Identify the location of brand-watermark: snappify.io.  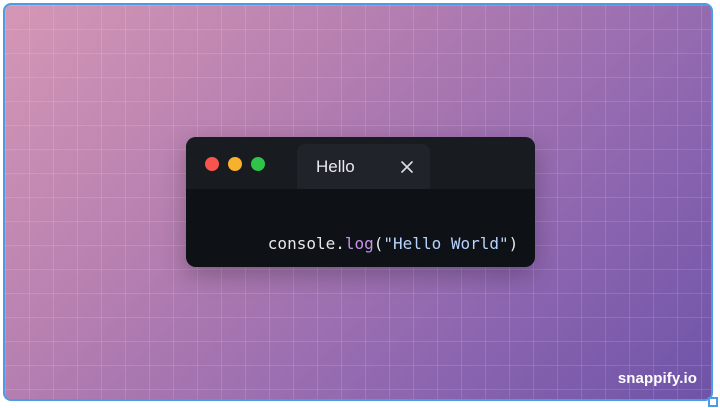
(657, 378).